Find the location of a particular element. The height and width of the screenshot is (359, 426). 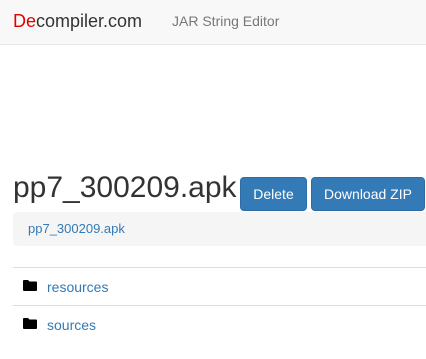

file-row-resources: resources is located at coordinates (219, 286).